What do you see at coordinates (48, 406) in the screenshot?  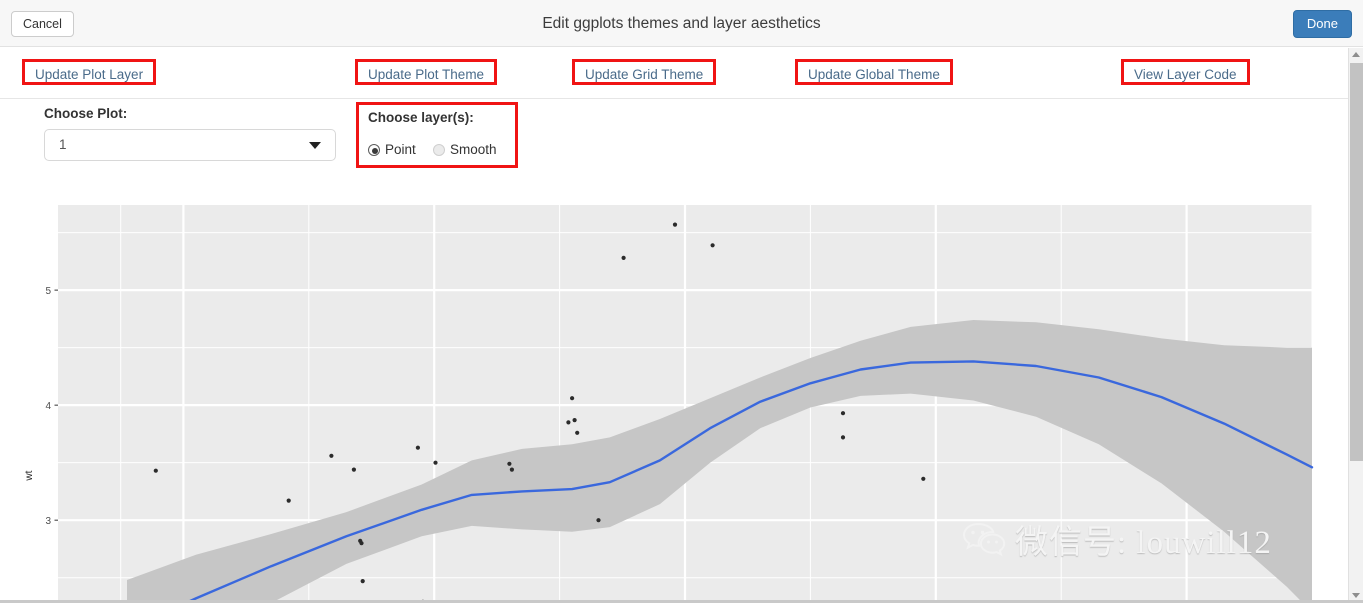 I see `y-axis-tick-label: 4` at bounding box center [48, 406].